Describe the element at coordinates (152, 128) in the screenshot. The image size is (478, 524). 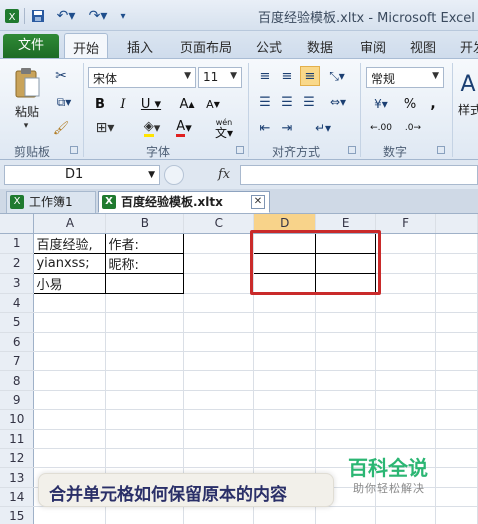
I see `fill-color-icon: ◈ ▾` at that location.